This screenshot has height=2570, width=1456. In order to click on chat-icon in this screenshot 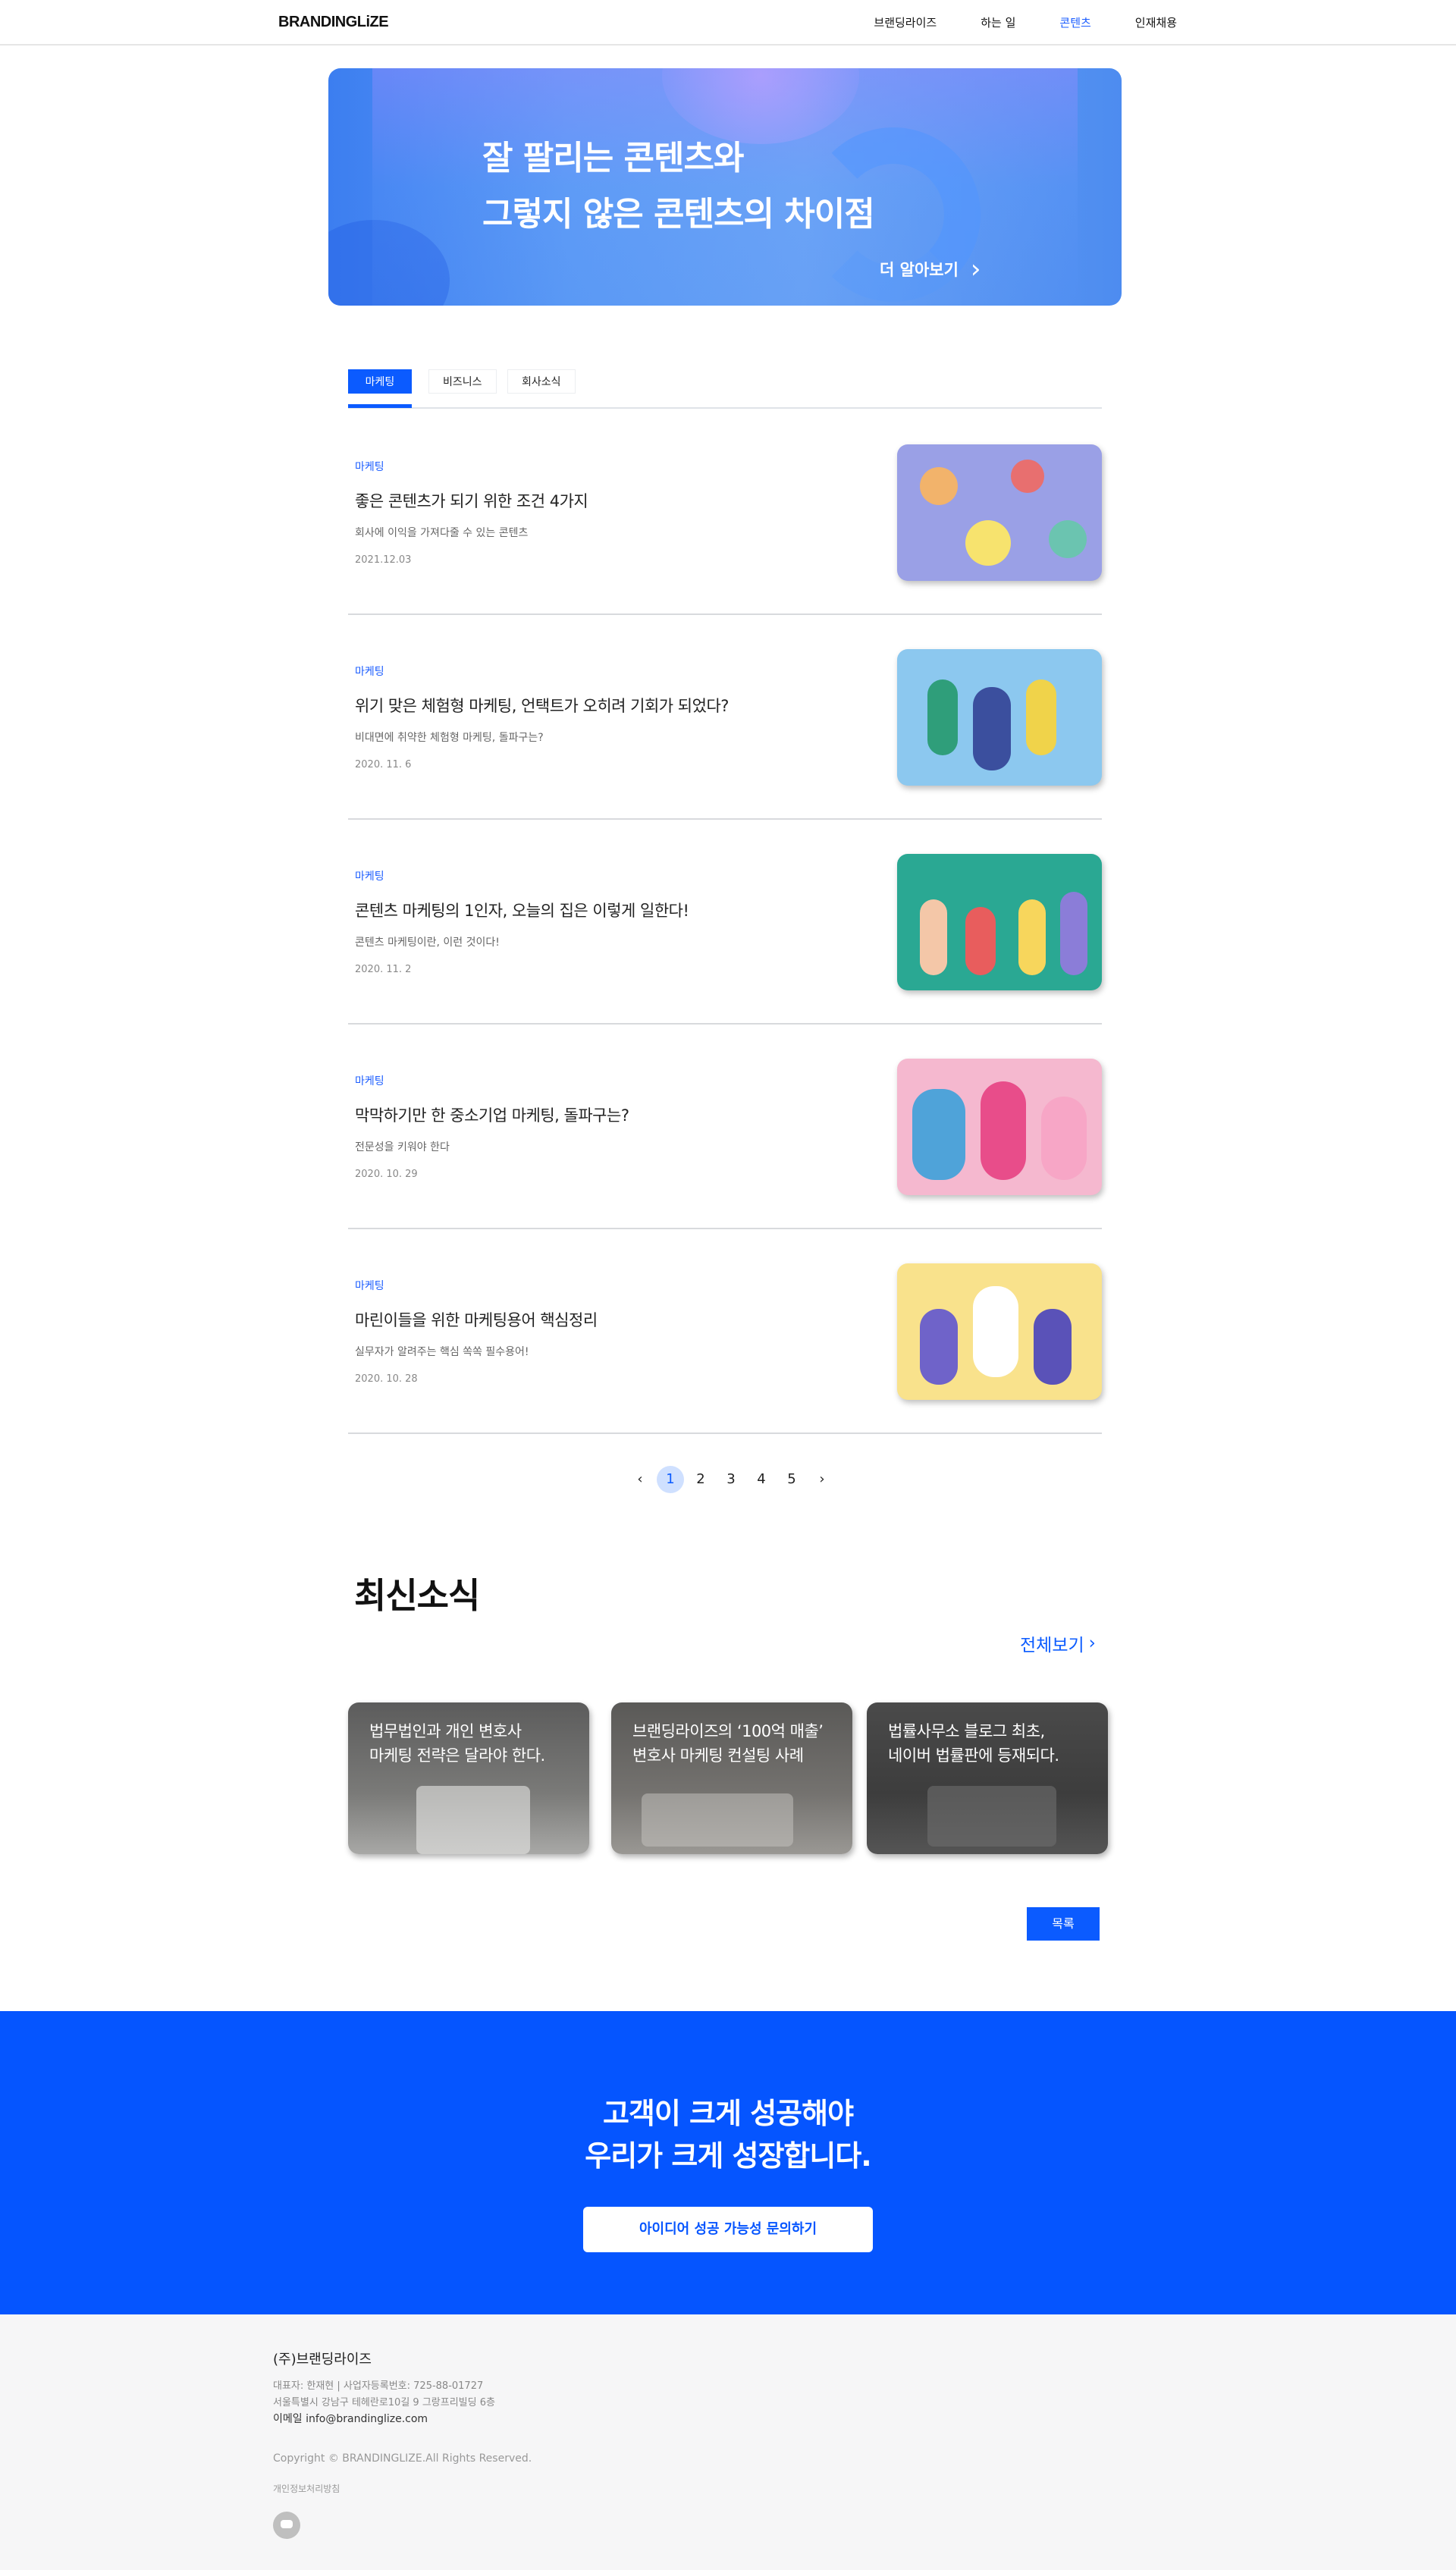, I will do `click(286, 2525)`.